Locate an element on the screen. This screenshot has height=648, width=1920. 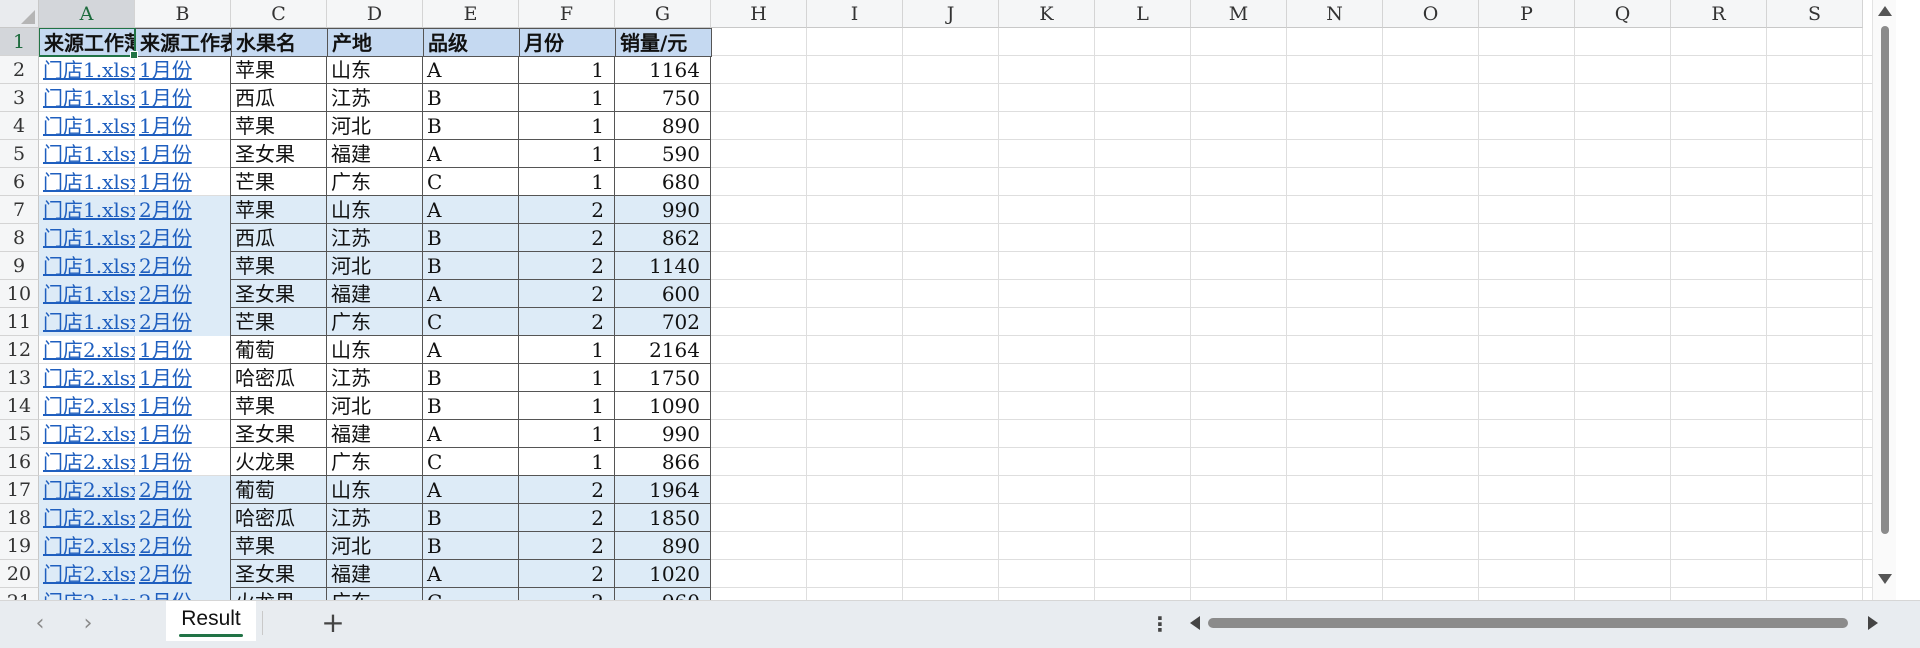
table-header-cell: 品级 is located at coordinates (471, 42).